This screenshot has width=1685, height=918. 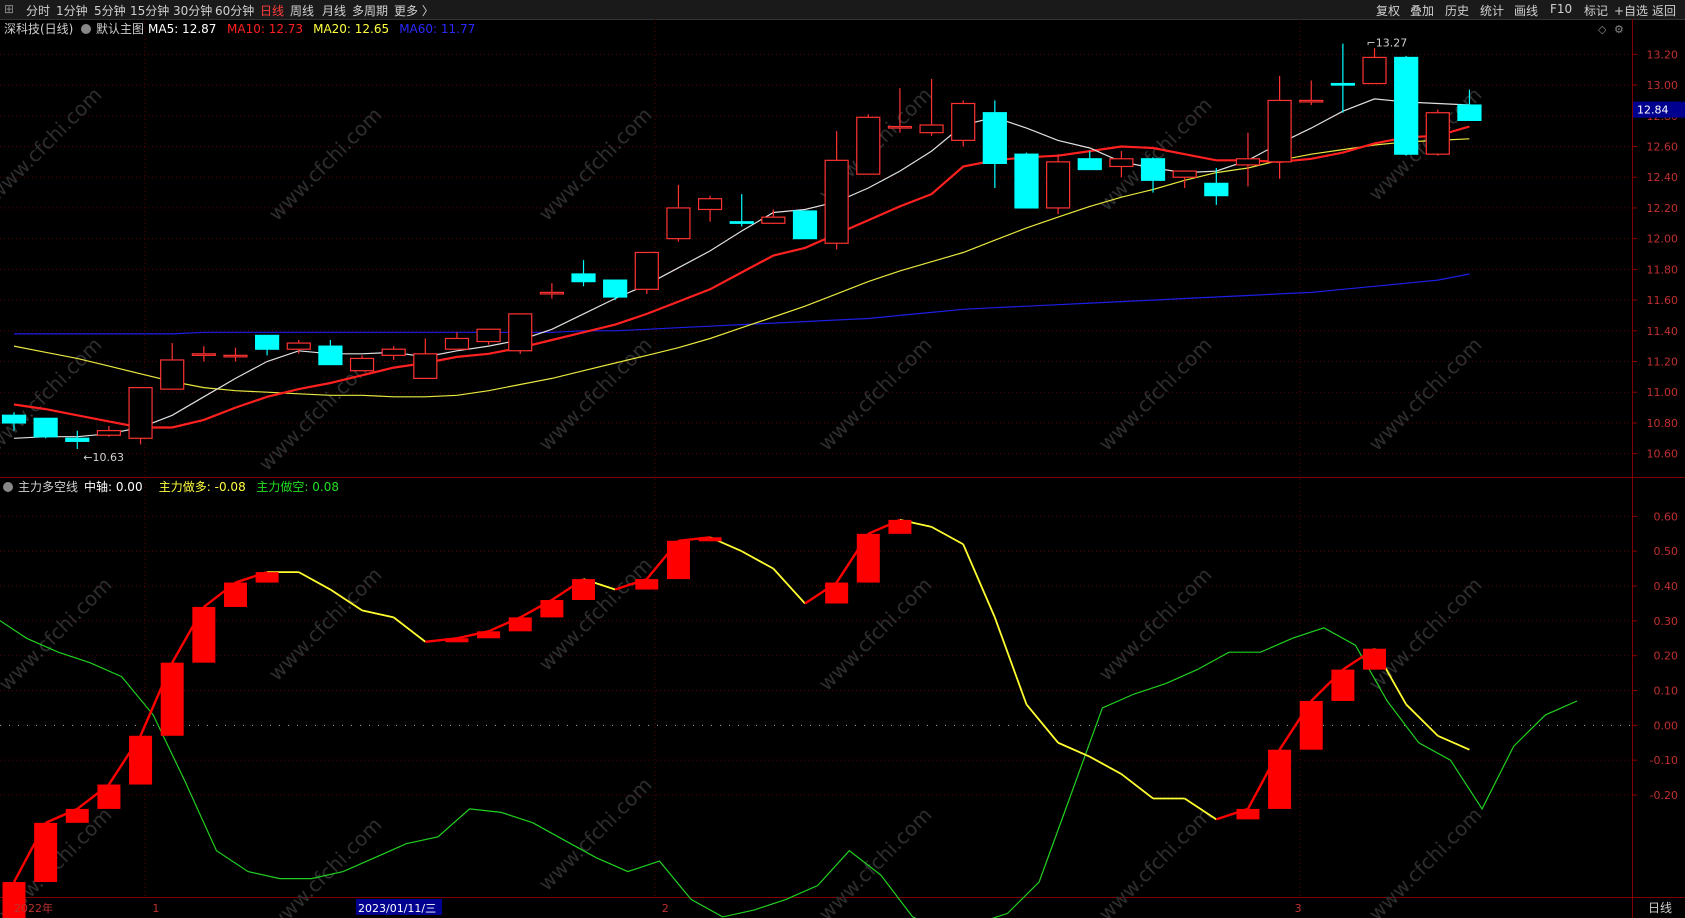 I want to click on period-tab-0: 分时, so click(x=38, y=10).